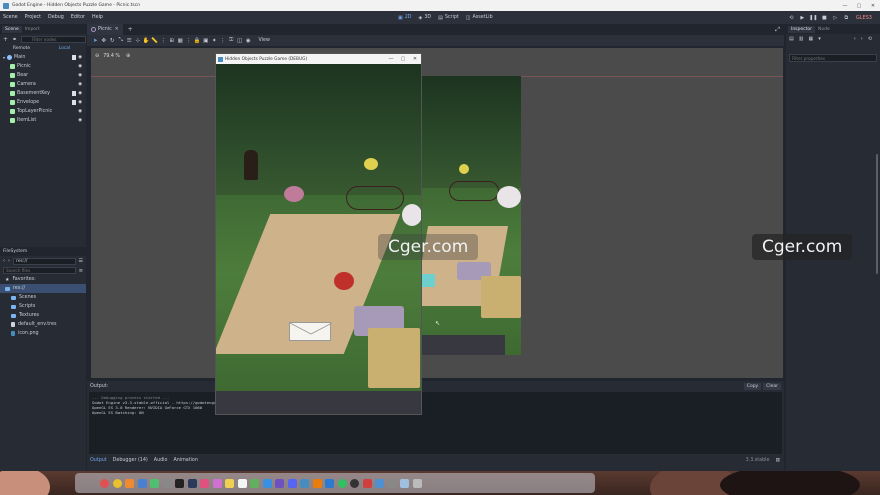  What do you see at coordinates (772, 386) in the screenshot?
I see `clear-button: Clear` at bounding box center [772, 386].